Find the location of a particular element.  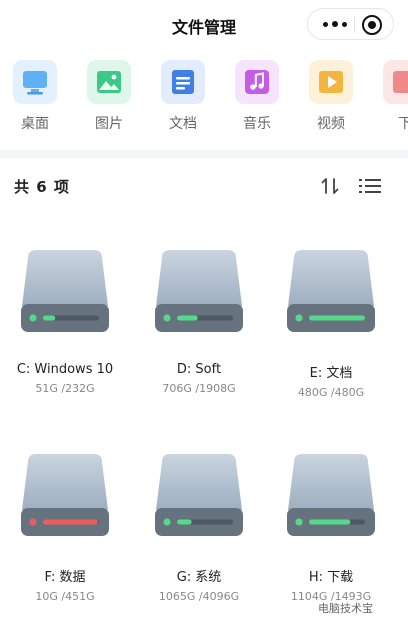

more-dots-icon is located at coordinates (335, 24).